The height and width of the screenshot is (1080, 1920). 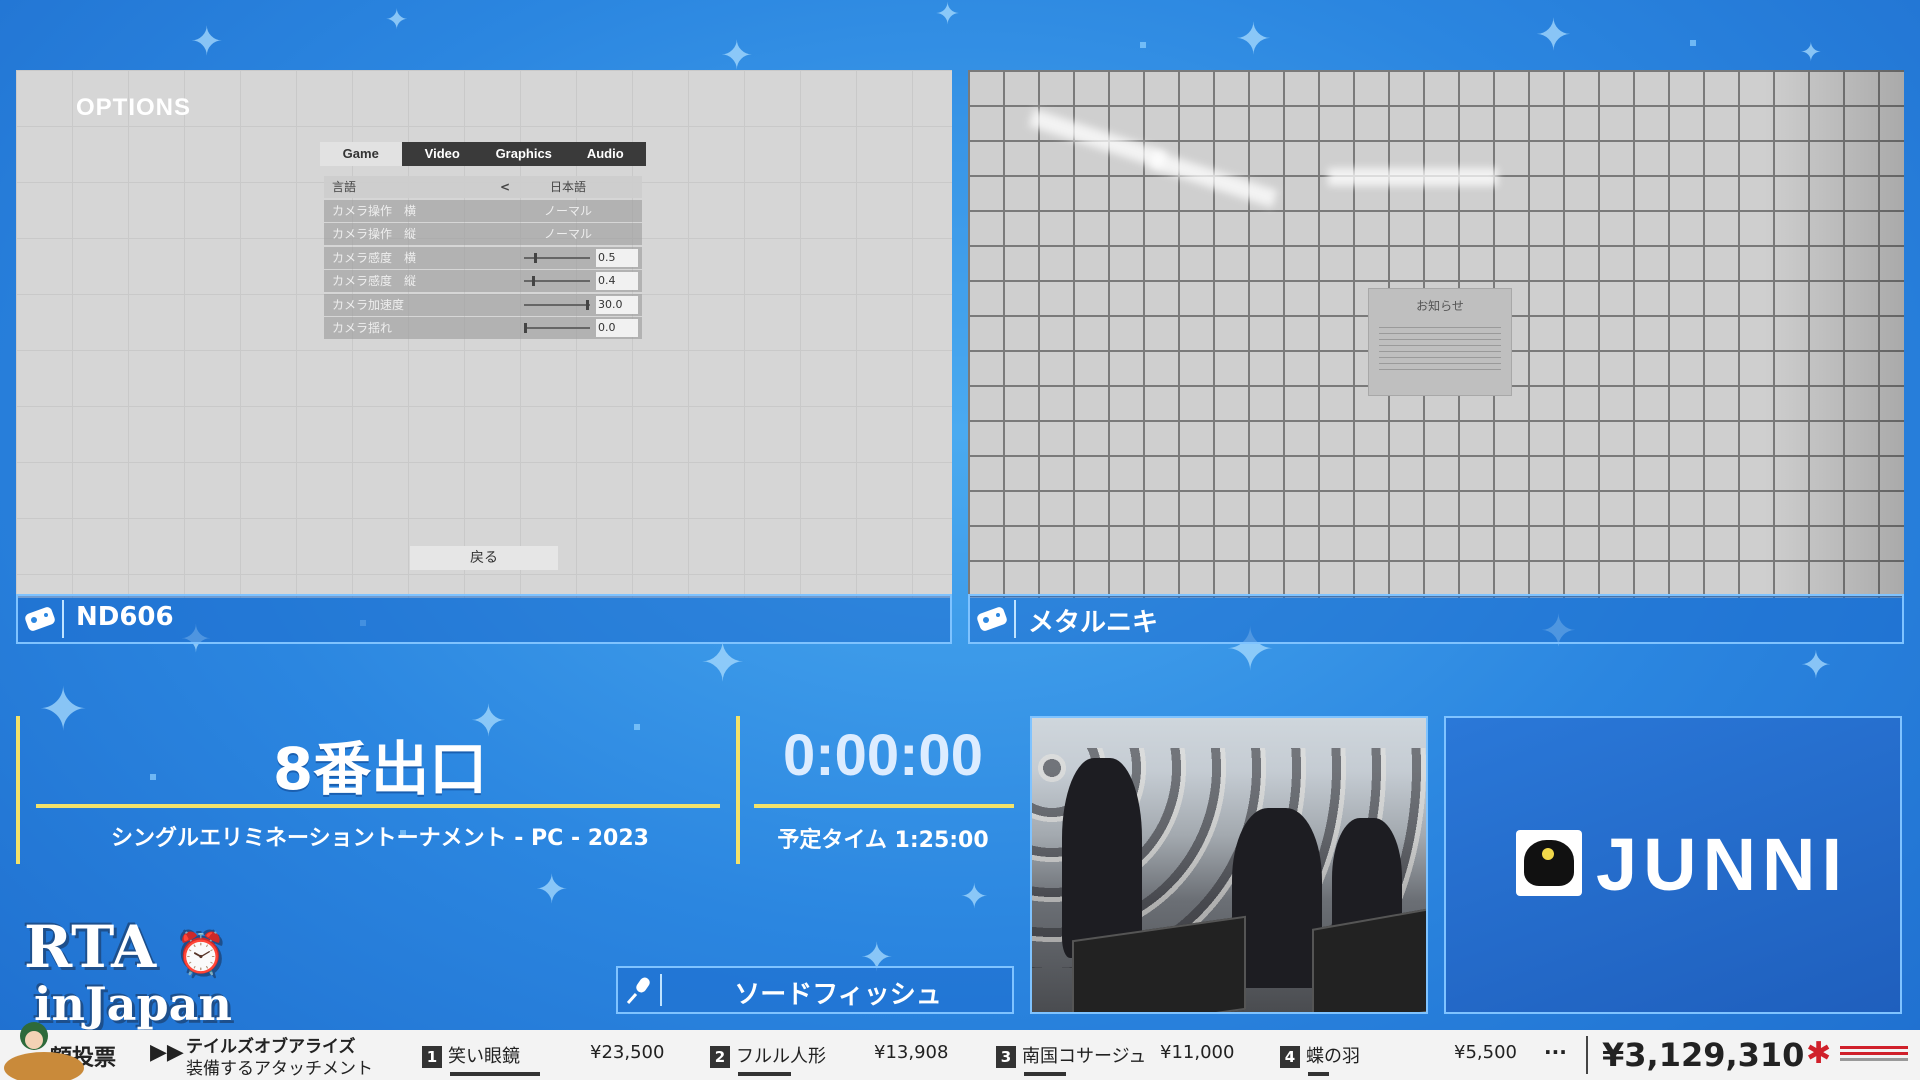 What do you see at coordinates (134, 107) in the screenshot?
I see `options-title: OPTIONS` at bounding box center [134, 107].